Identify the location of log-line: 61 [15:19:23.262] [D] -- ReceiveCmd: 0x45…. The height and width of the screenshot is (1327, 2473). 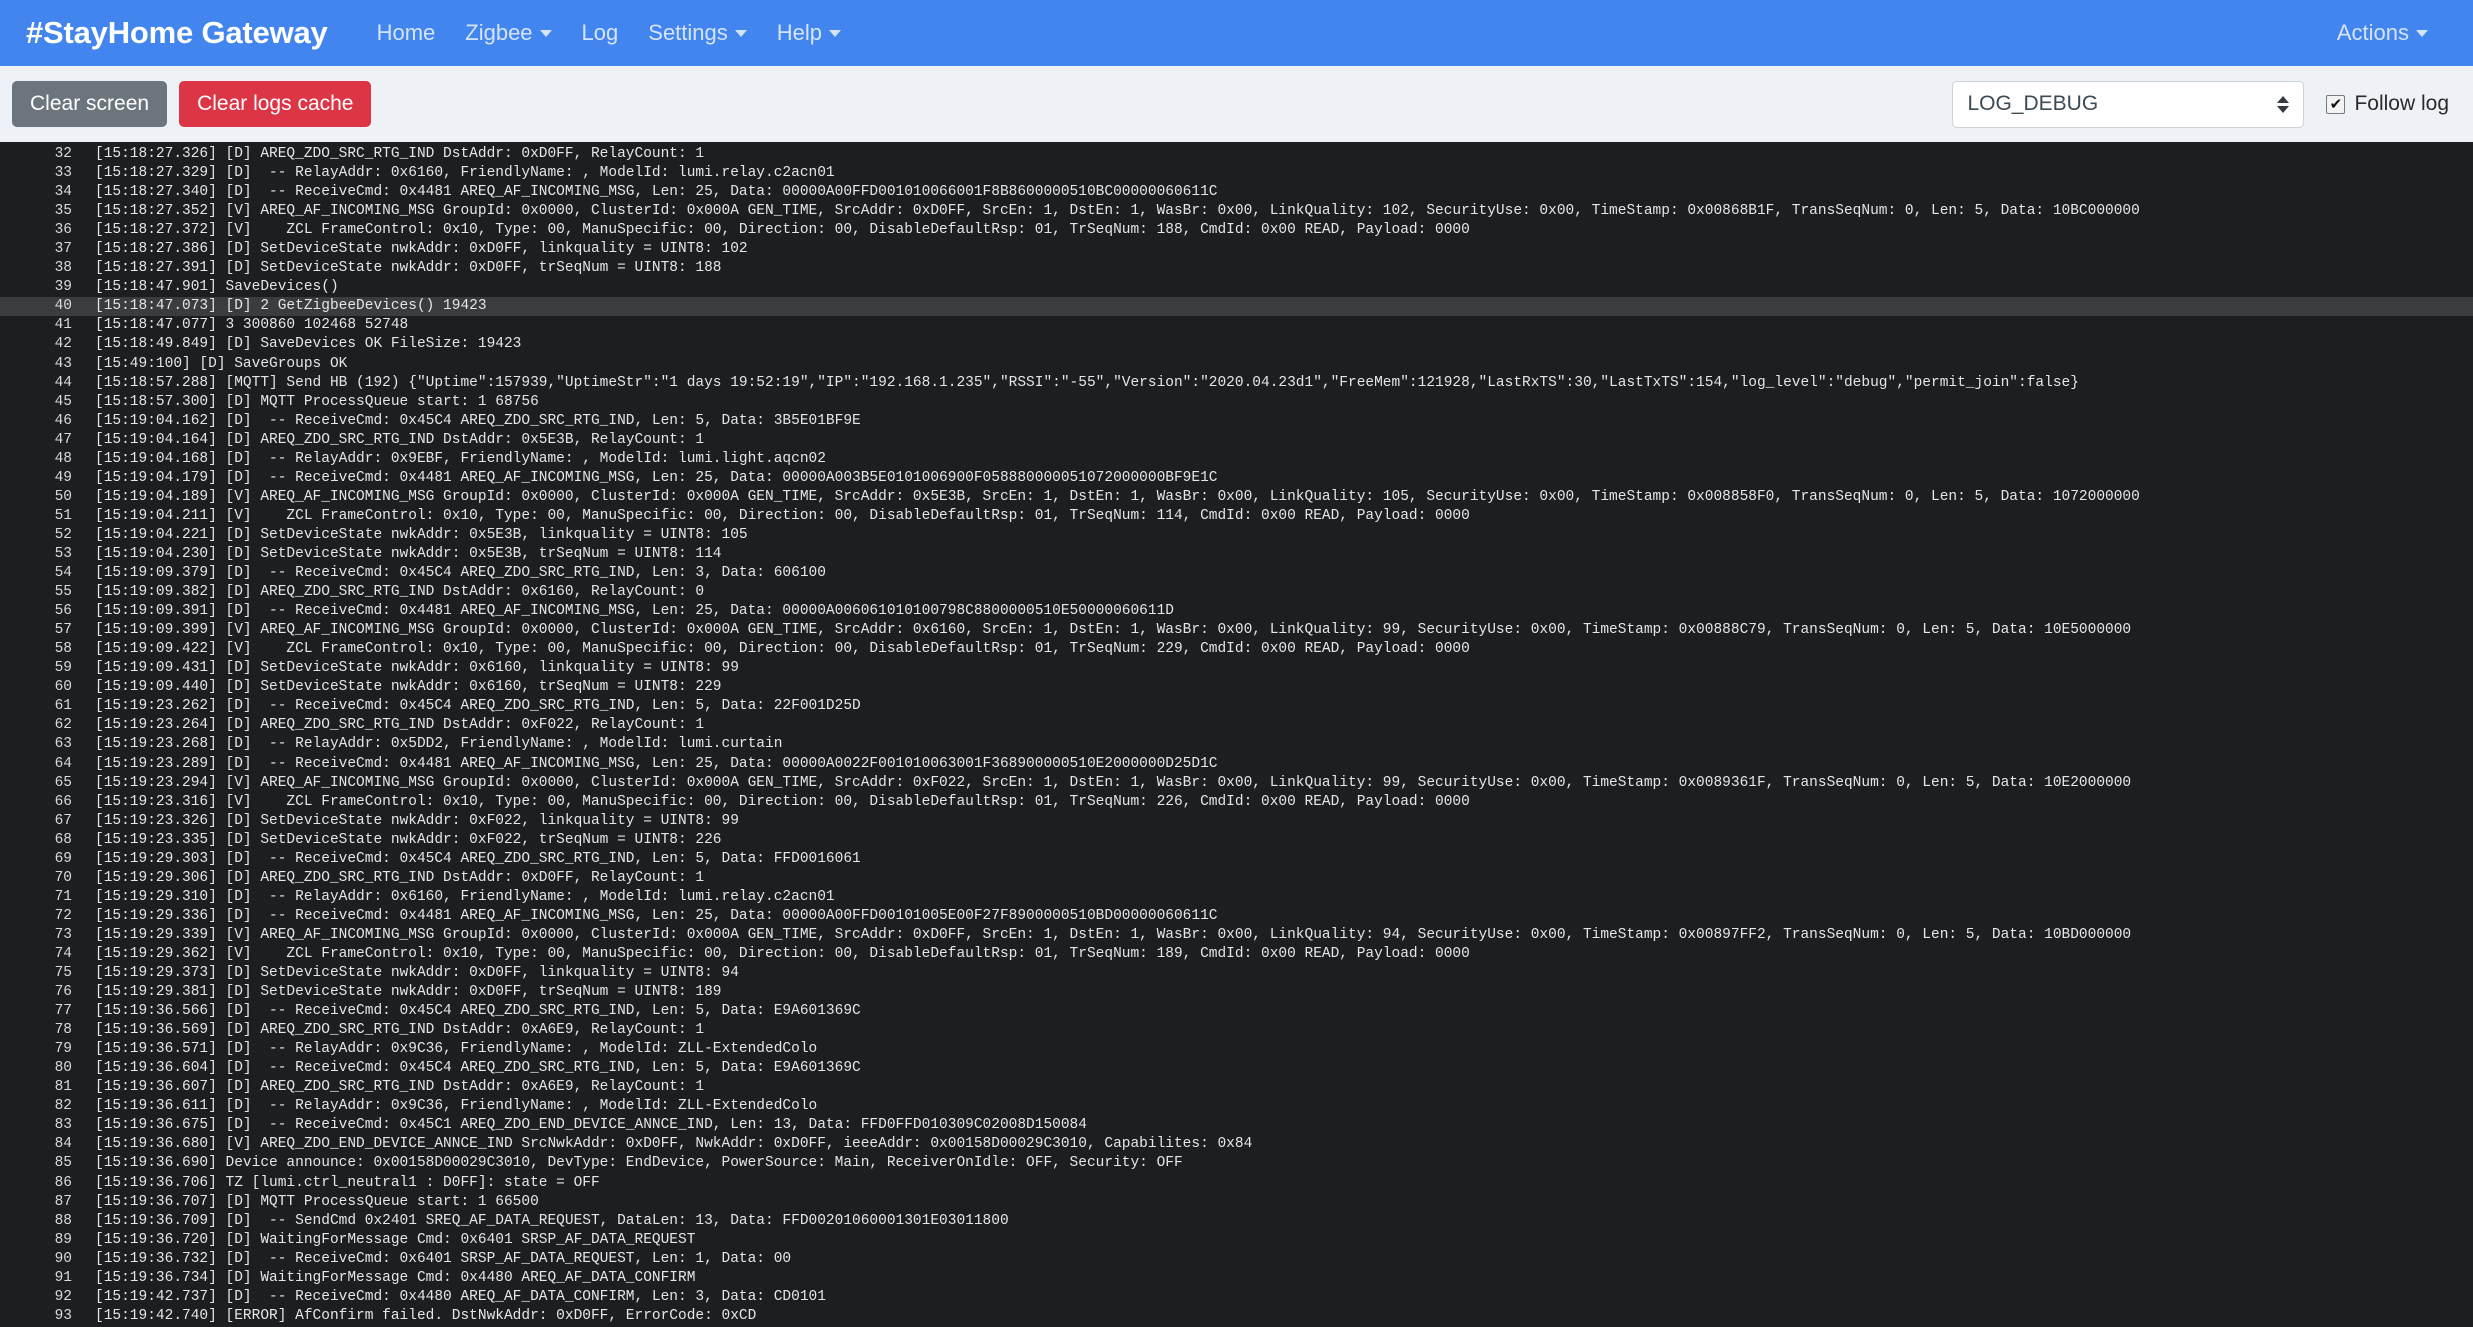
(1236, 706).